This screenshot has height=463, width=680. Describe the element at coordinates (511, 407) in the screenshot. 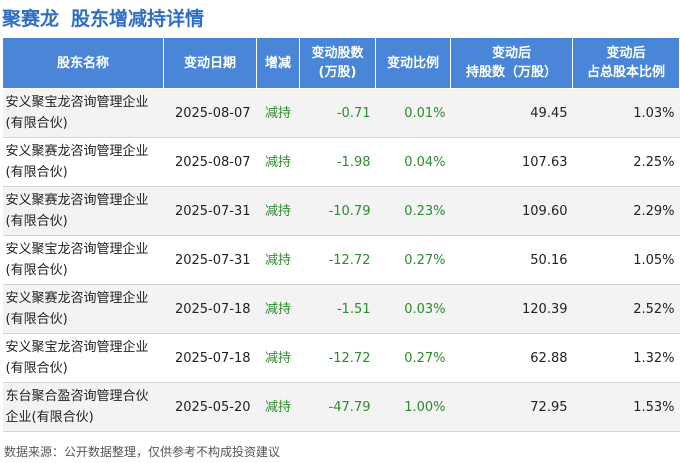

I see `shares-after-cell: 72.95` at that location.